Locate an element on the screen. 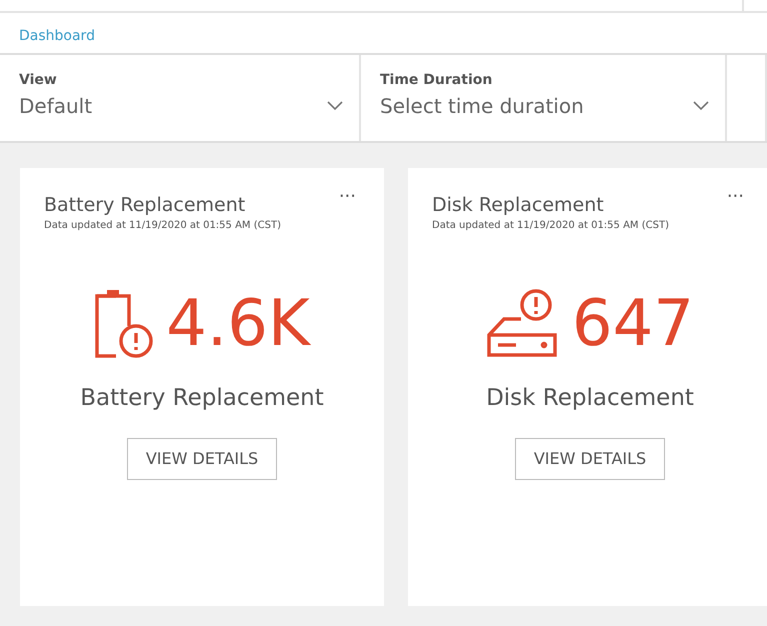  filter-label: View is located at coordinates (38, 80).